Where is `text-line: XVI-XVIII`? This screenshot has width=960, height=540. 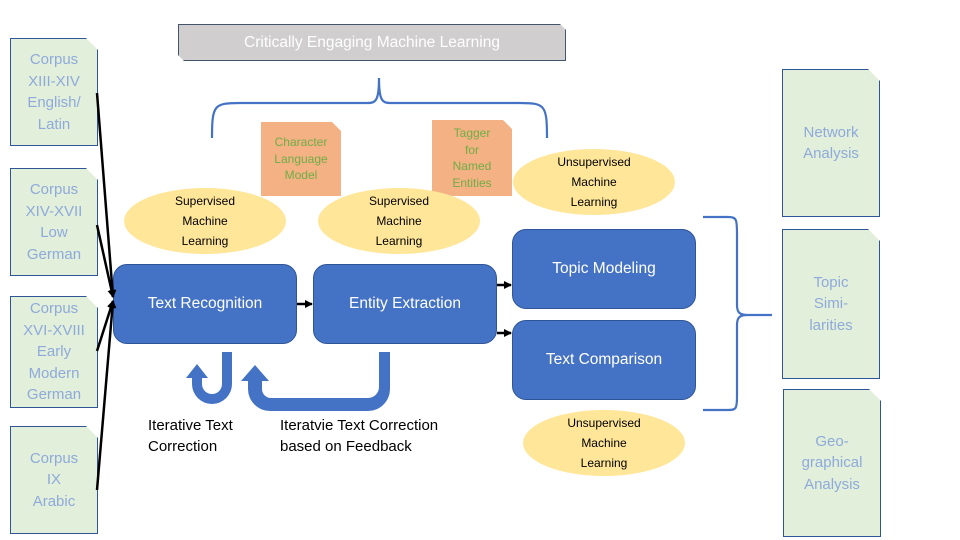
text-line: XVI-XVIII is located at coordinates (54, 330).